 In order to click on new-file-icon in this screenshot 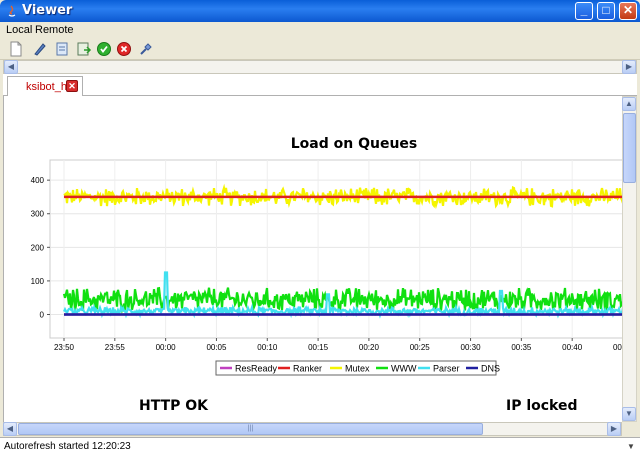, I will do `click(16, 49)`.